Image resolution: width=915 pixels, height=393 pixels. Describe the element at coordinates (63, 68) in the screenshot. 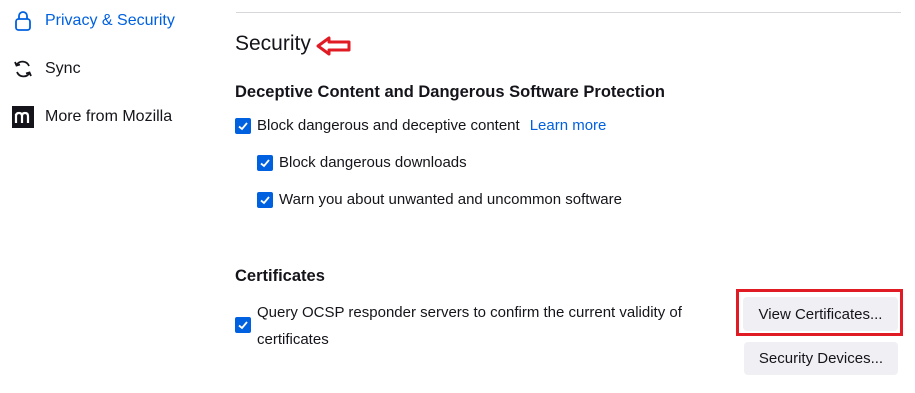

I see `sidebar-item-label: Sync` at that location.